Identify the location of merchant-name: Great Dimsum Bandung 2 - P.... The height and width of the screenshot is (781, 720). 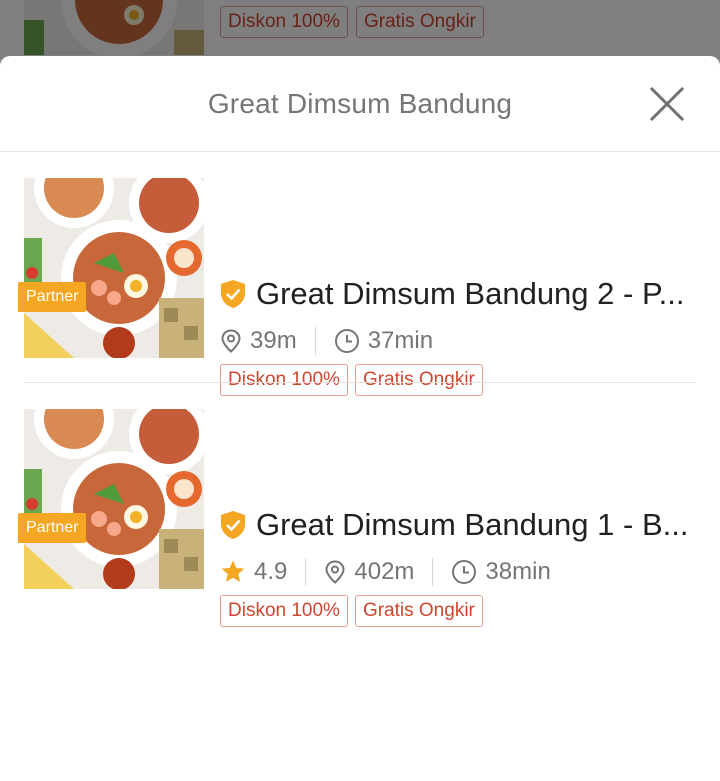
(470, 293).